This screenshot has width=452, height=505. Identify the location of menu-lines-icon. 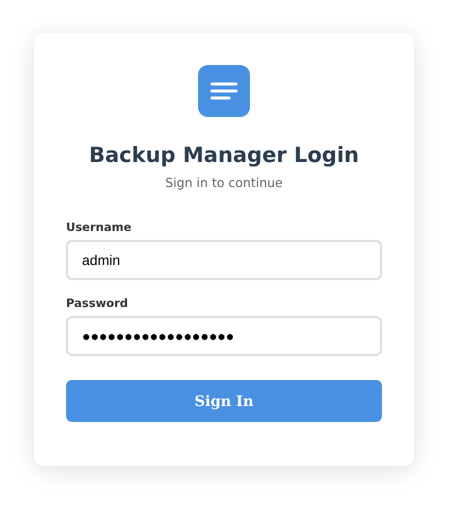
(224, 91).